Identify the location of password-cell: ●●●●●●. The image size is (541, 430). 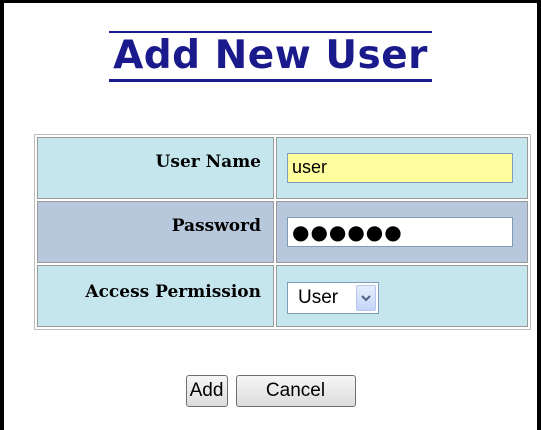
(402, 232).